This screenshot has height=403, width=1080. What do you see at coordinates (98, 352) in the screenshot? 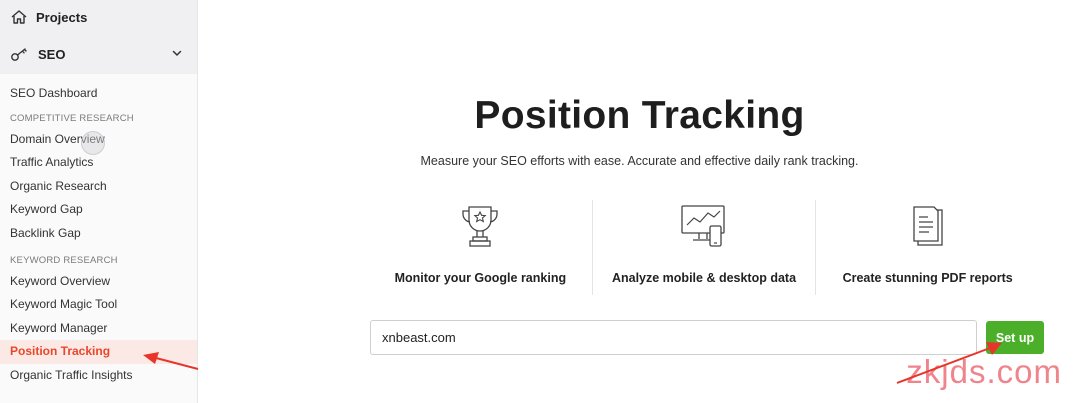
I see `sidebar-item-position-tracking: Position Tracking` at bounding box center [98, 352].